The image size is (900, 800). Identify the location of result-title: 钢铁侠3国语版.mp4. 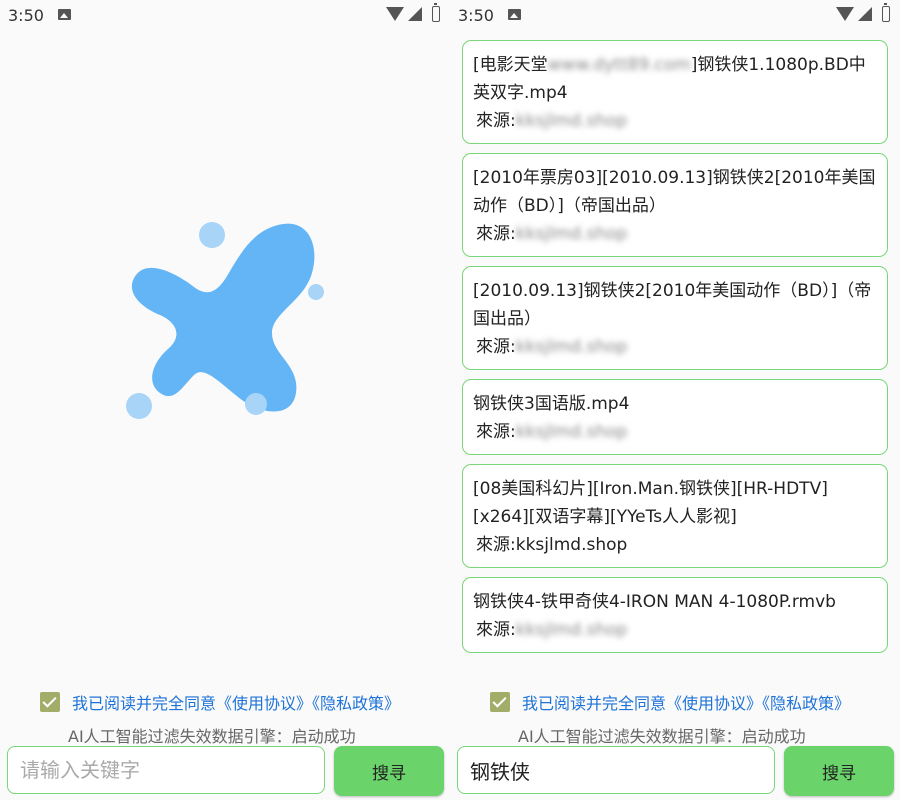
(551, 404).